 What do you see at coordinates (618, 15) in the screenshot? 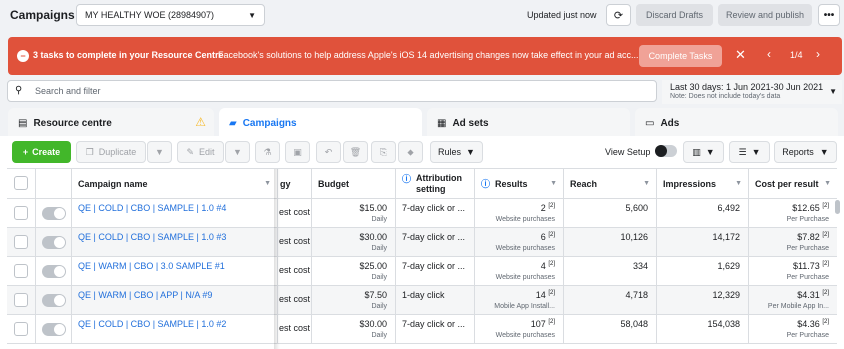
I see `refresh-button: ⟳` at bounding box center [618, 15].